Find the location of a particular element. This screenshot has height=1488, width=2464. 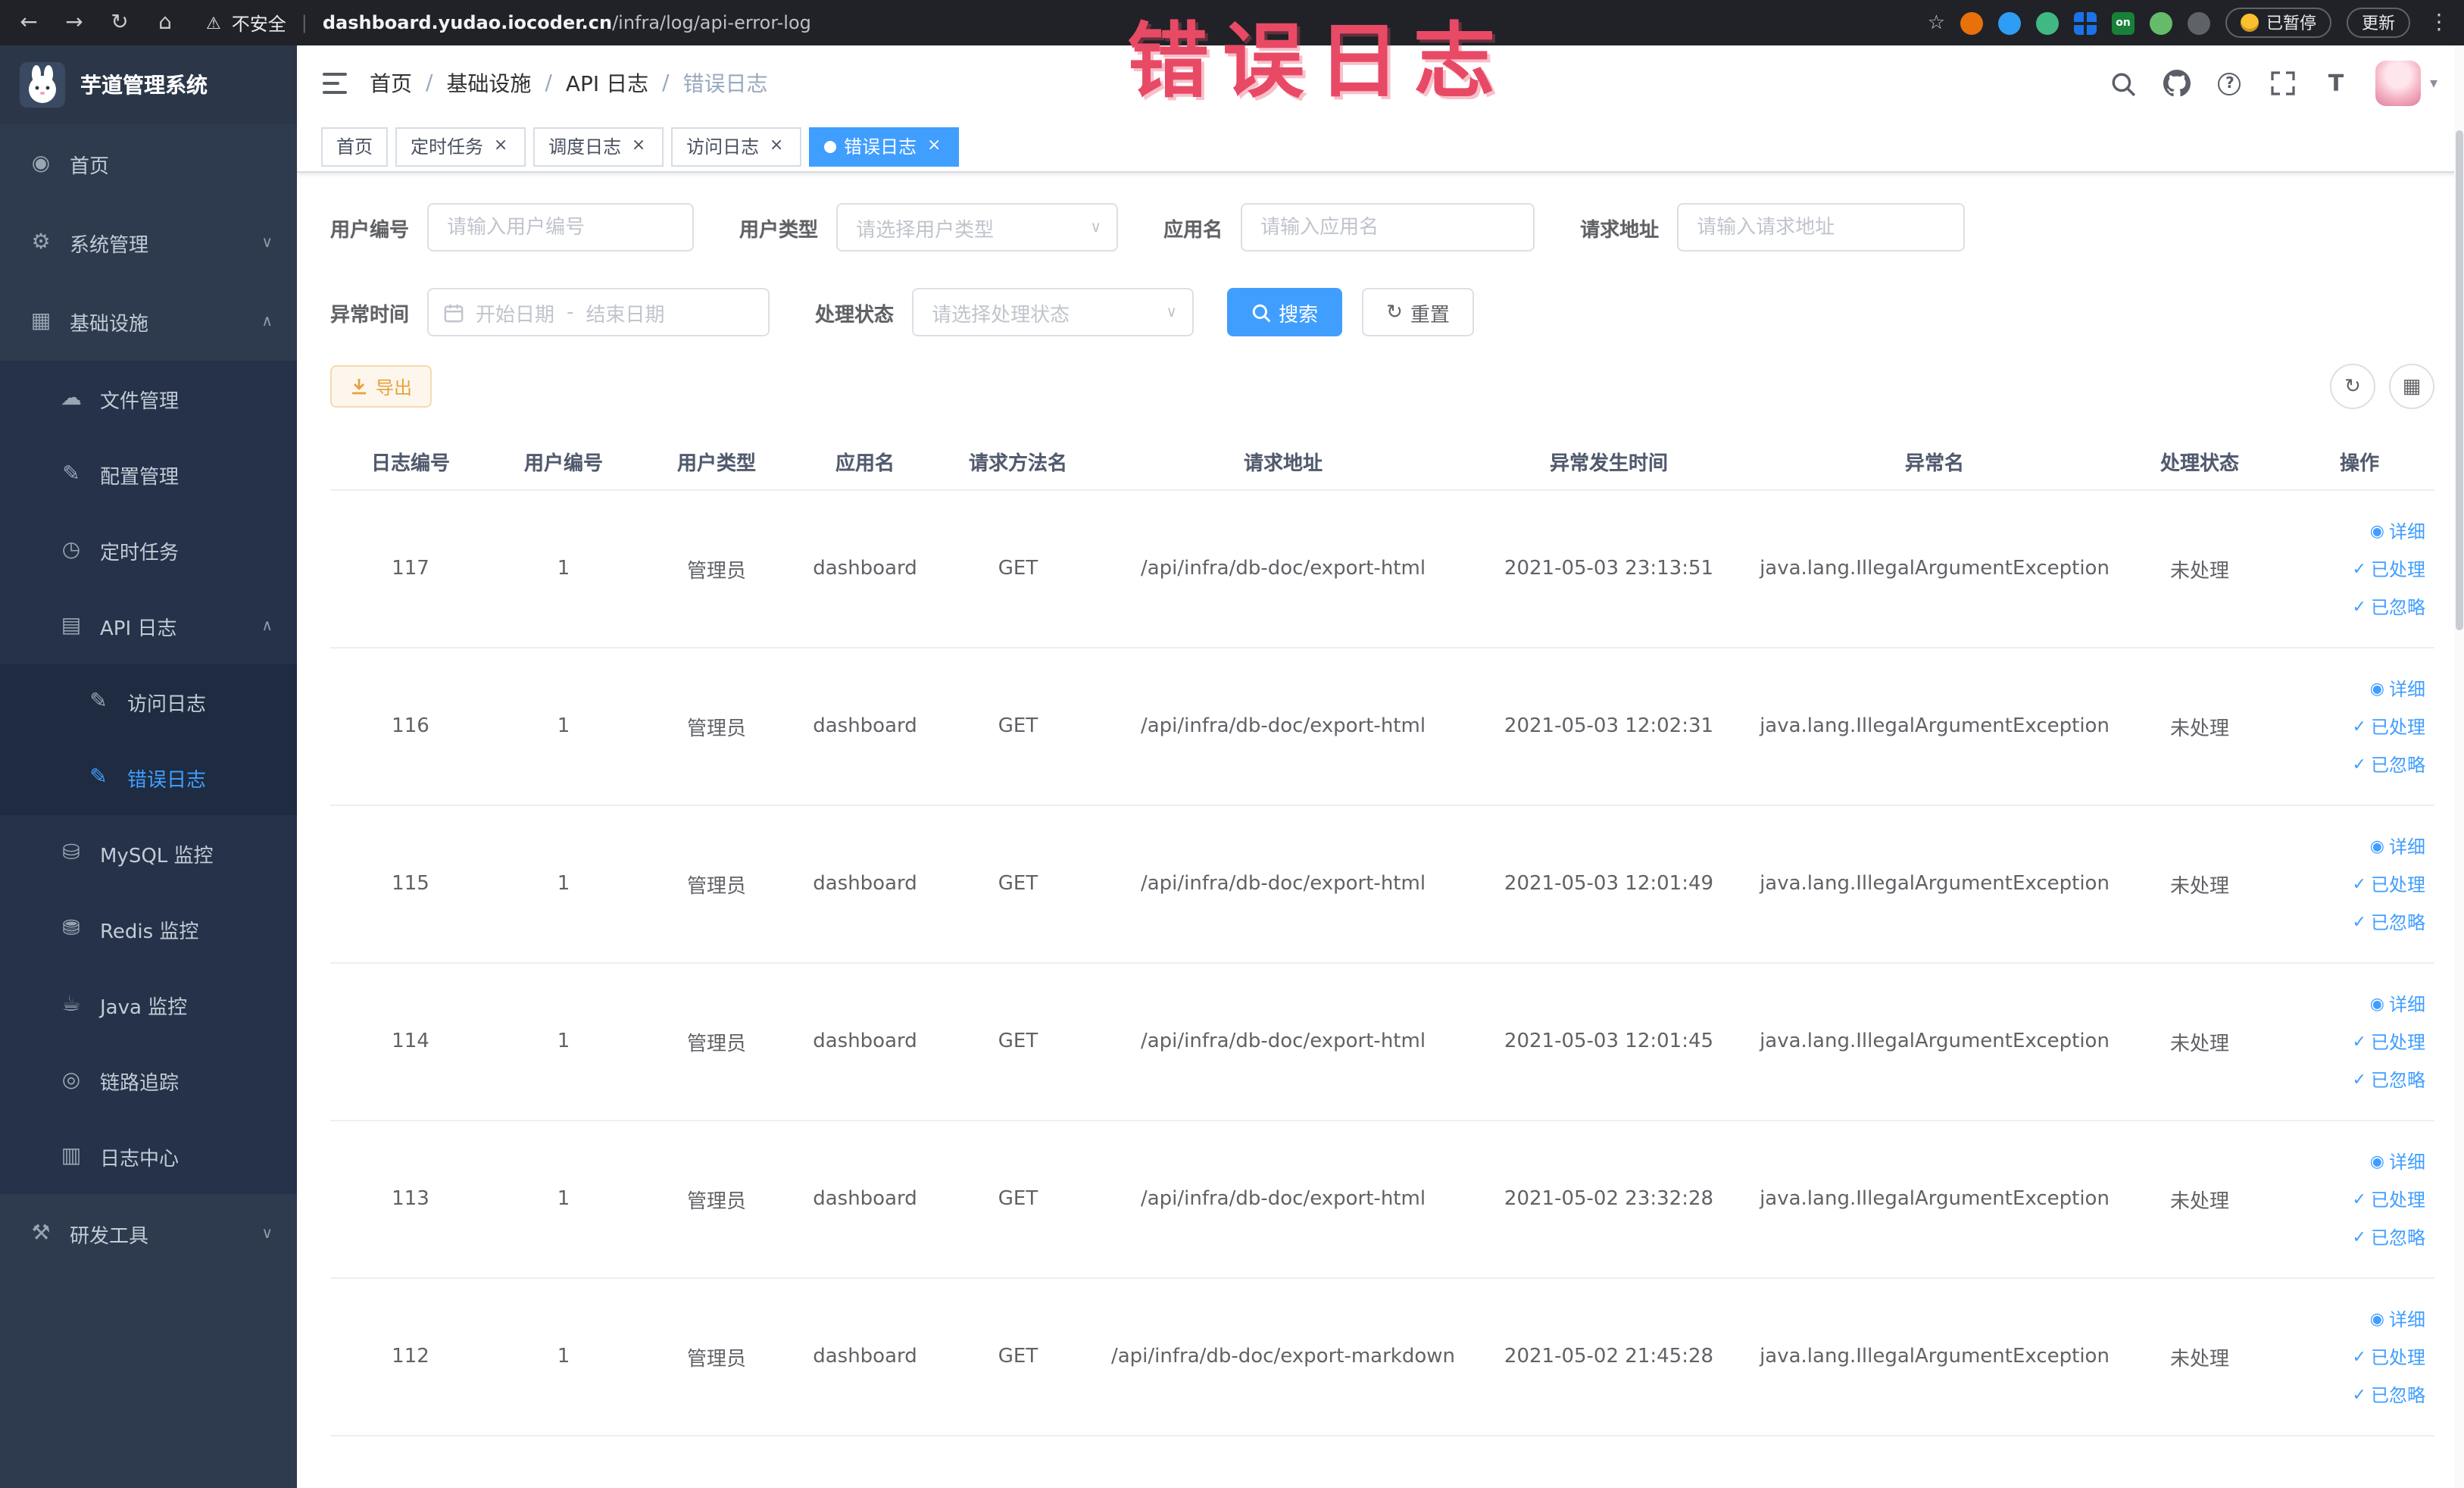

tab-job: 定时任务 × is located at coordinates (460, 146).